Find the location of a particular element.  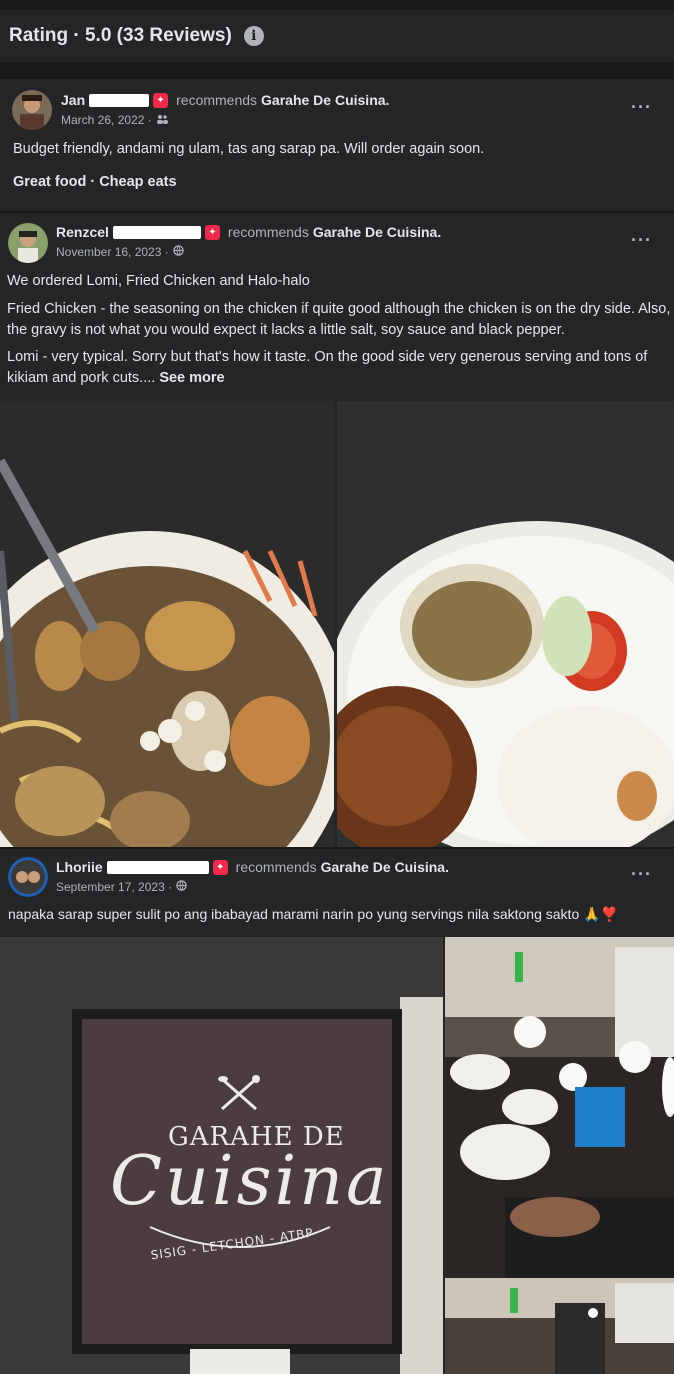

review-header-line: Lhoriie ✦ recommends Garahe De Cuisina. is located at coordinates (252, 867).